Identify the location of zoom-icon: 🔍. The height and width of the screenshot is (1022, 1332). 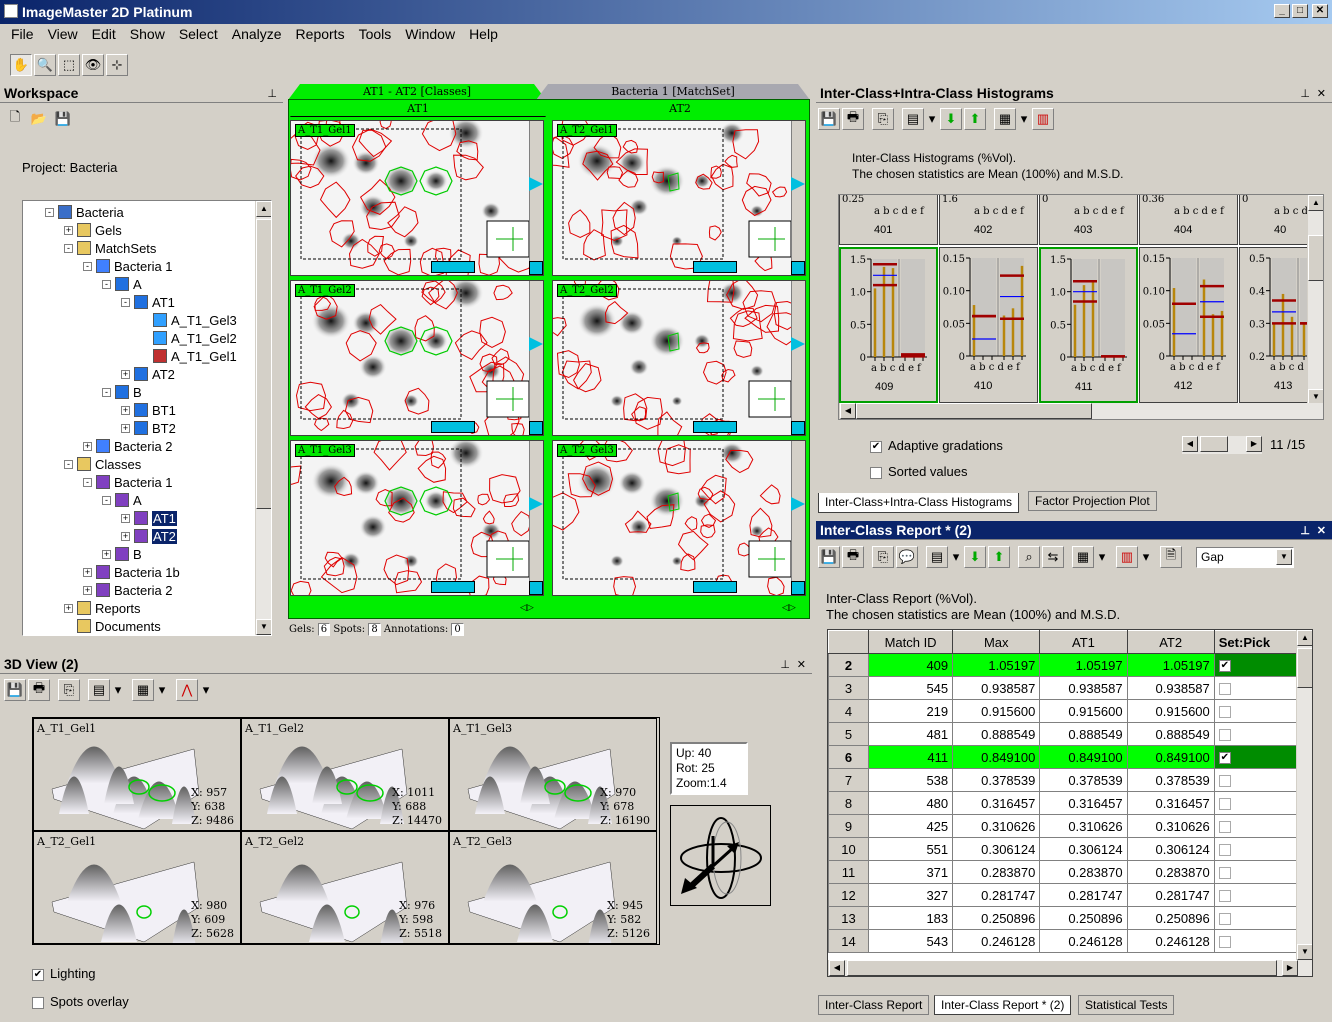
(45, 65).